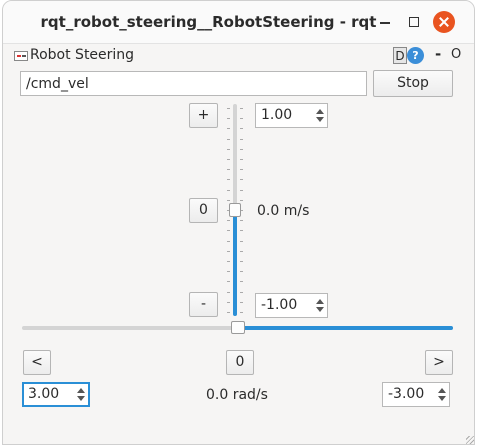 The width and height of the screenshot is (477, 447). What do you see at coordinates (385, 22) in the screenshot?
I see `minimize-icon` at bounding box center [385, 22].